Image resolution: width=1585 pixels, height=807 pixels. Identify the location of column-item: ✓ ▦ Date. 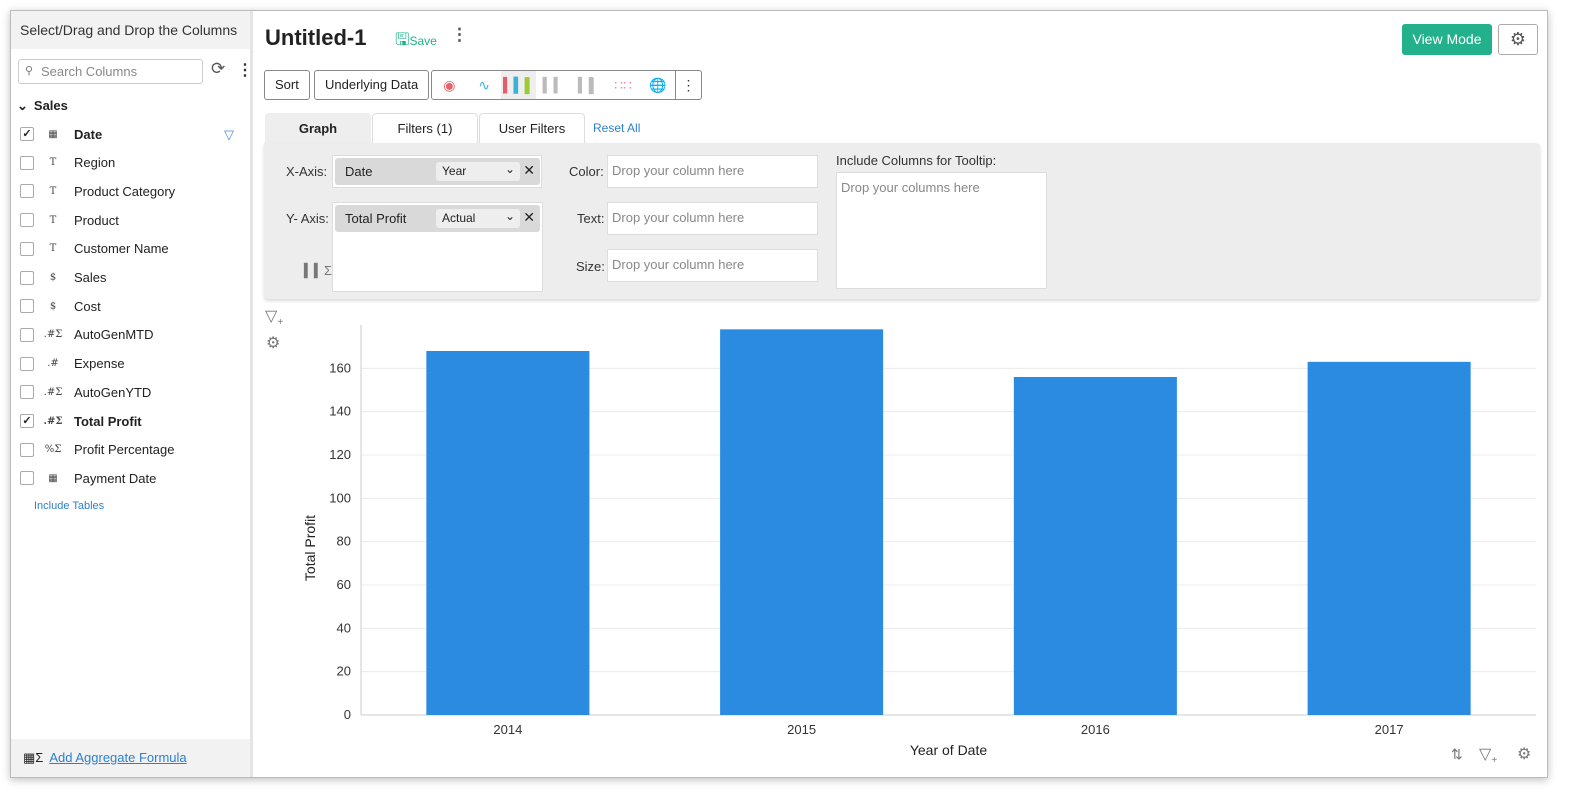
(61, 134).